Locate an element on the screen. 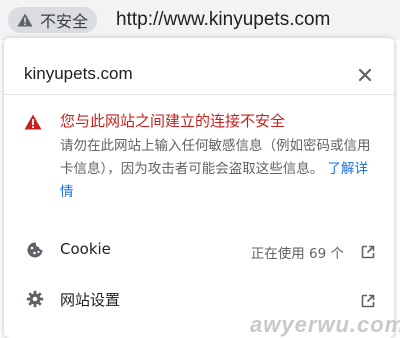 This screenshot has height=338, width=400. cookie-icon is located at coordinates (35, 252).